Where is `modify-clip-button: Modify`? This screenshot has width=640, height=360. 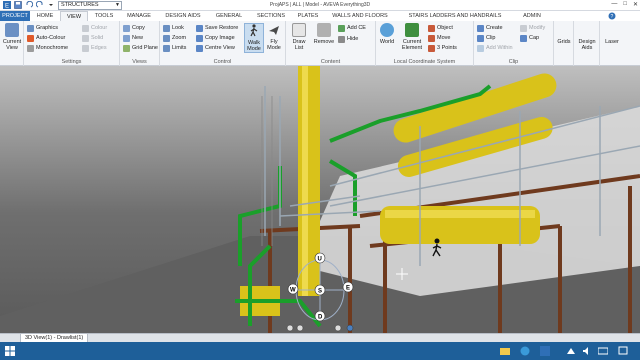 modify-clip-button: Modify is located at coordinates (532, 28).